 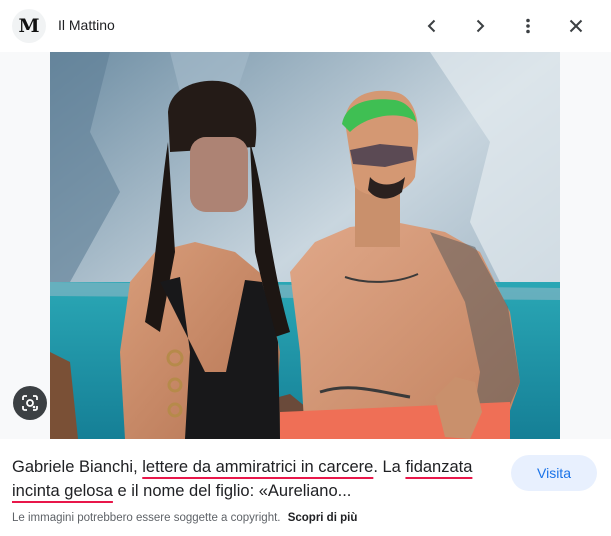 I want to click on more-options-button, so click(x=528, y=26).